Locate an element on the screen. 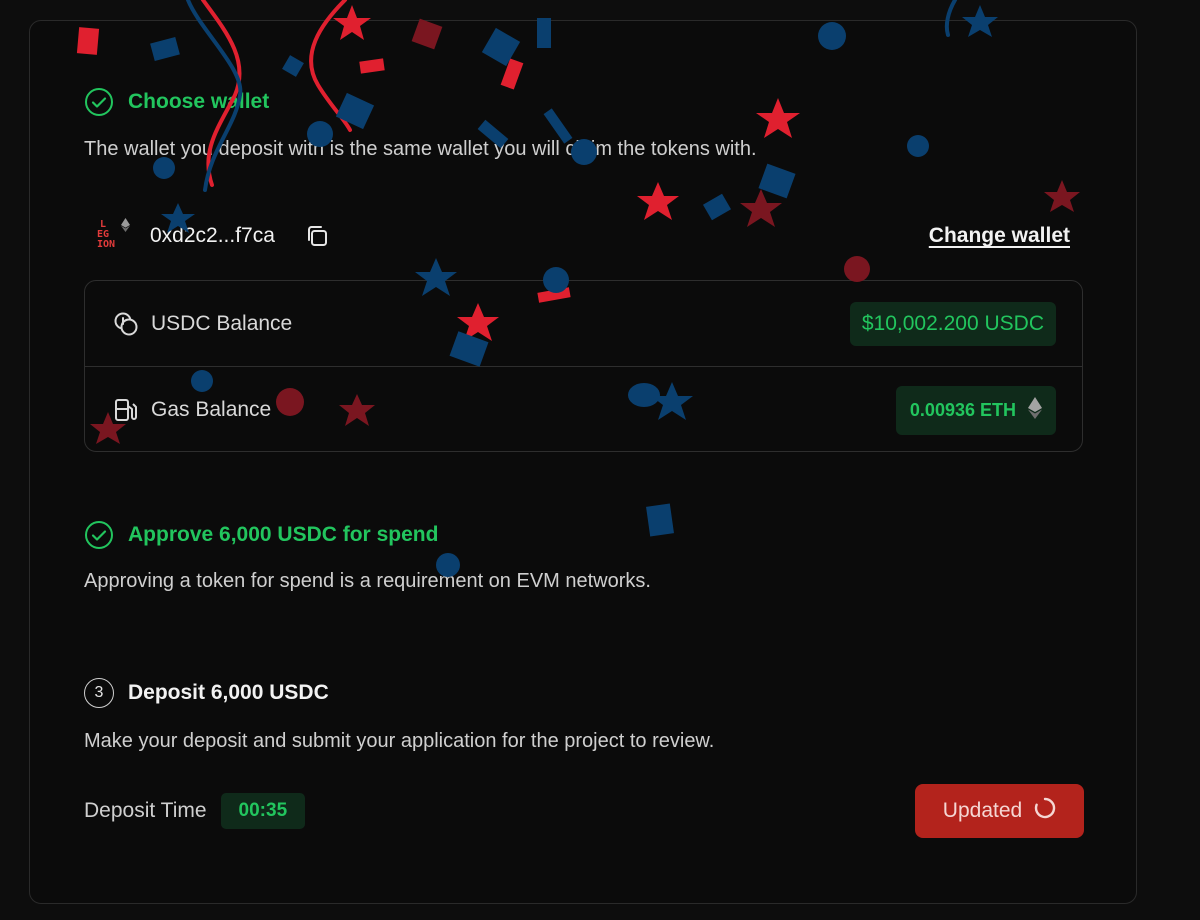 This screenshot has width=1200, height=920. updated-button-label: Updated is located at coordinates (982, 810).